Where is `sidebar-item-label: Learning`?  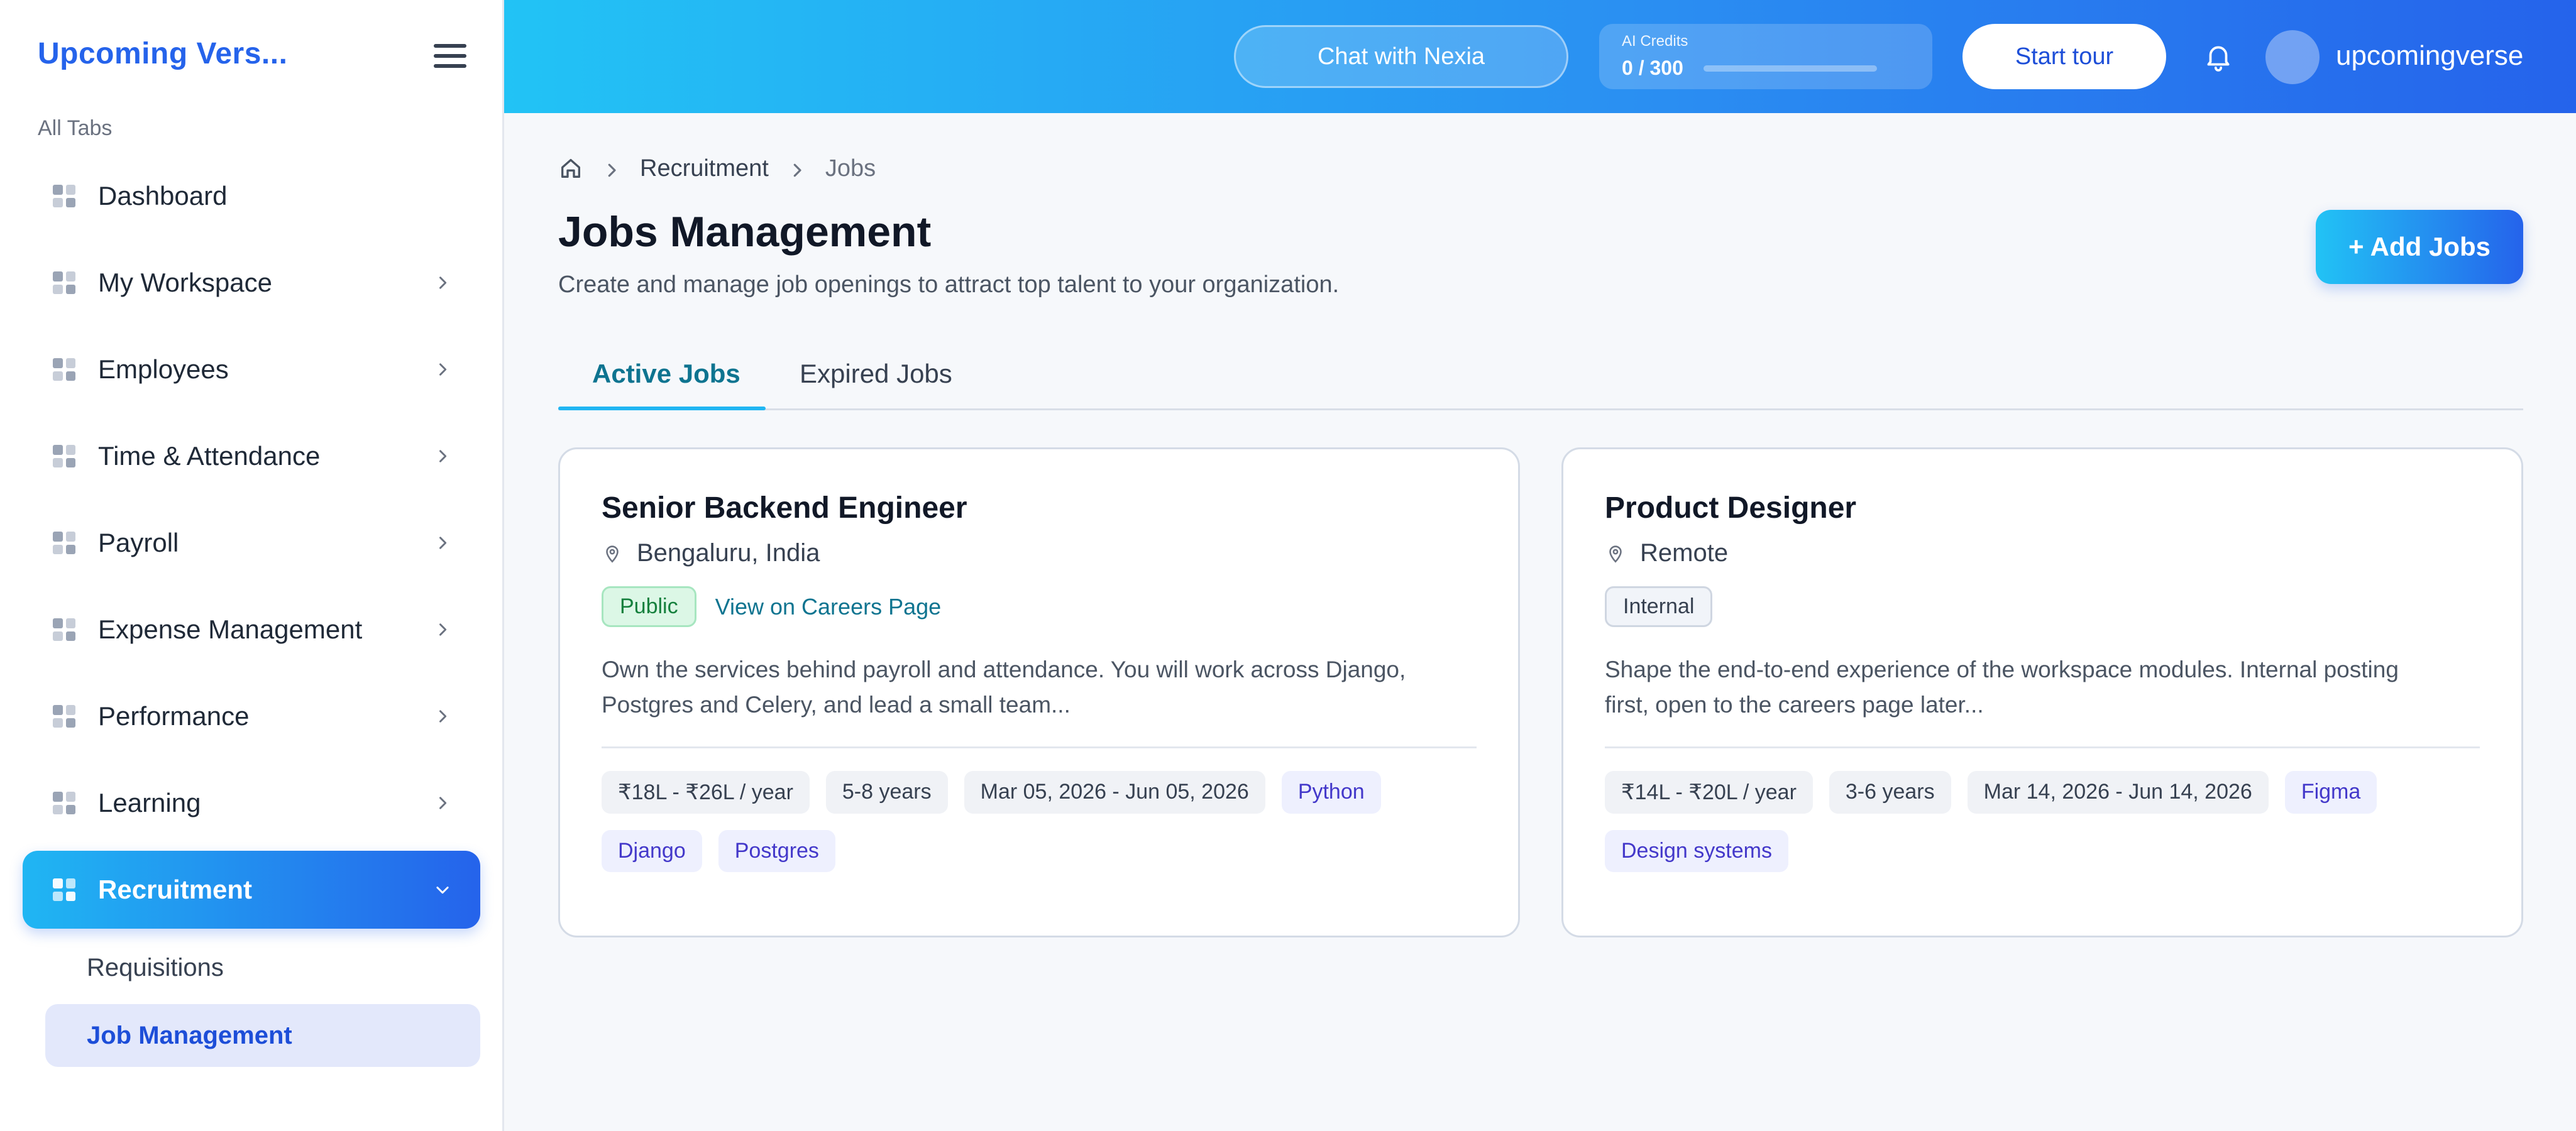
sidebar-item-label: Learning is located at coordinates (150, 802).